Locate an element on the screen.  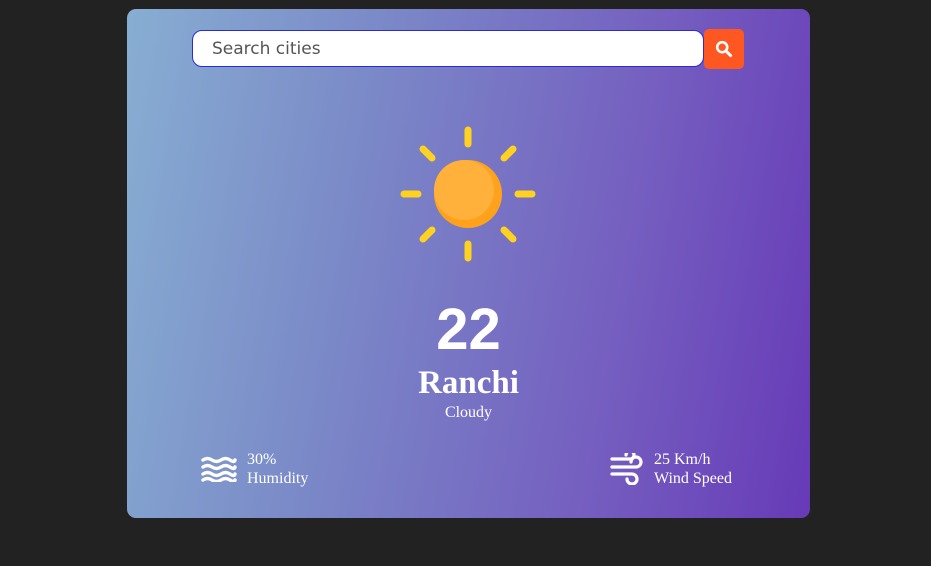
search-input is located at coordinates (448, 48).